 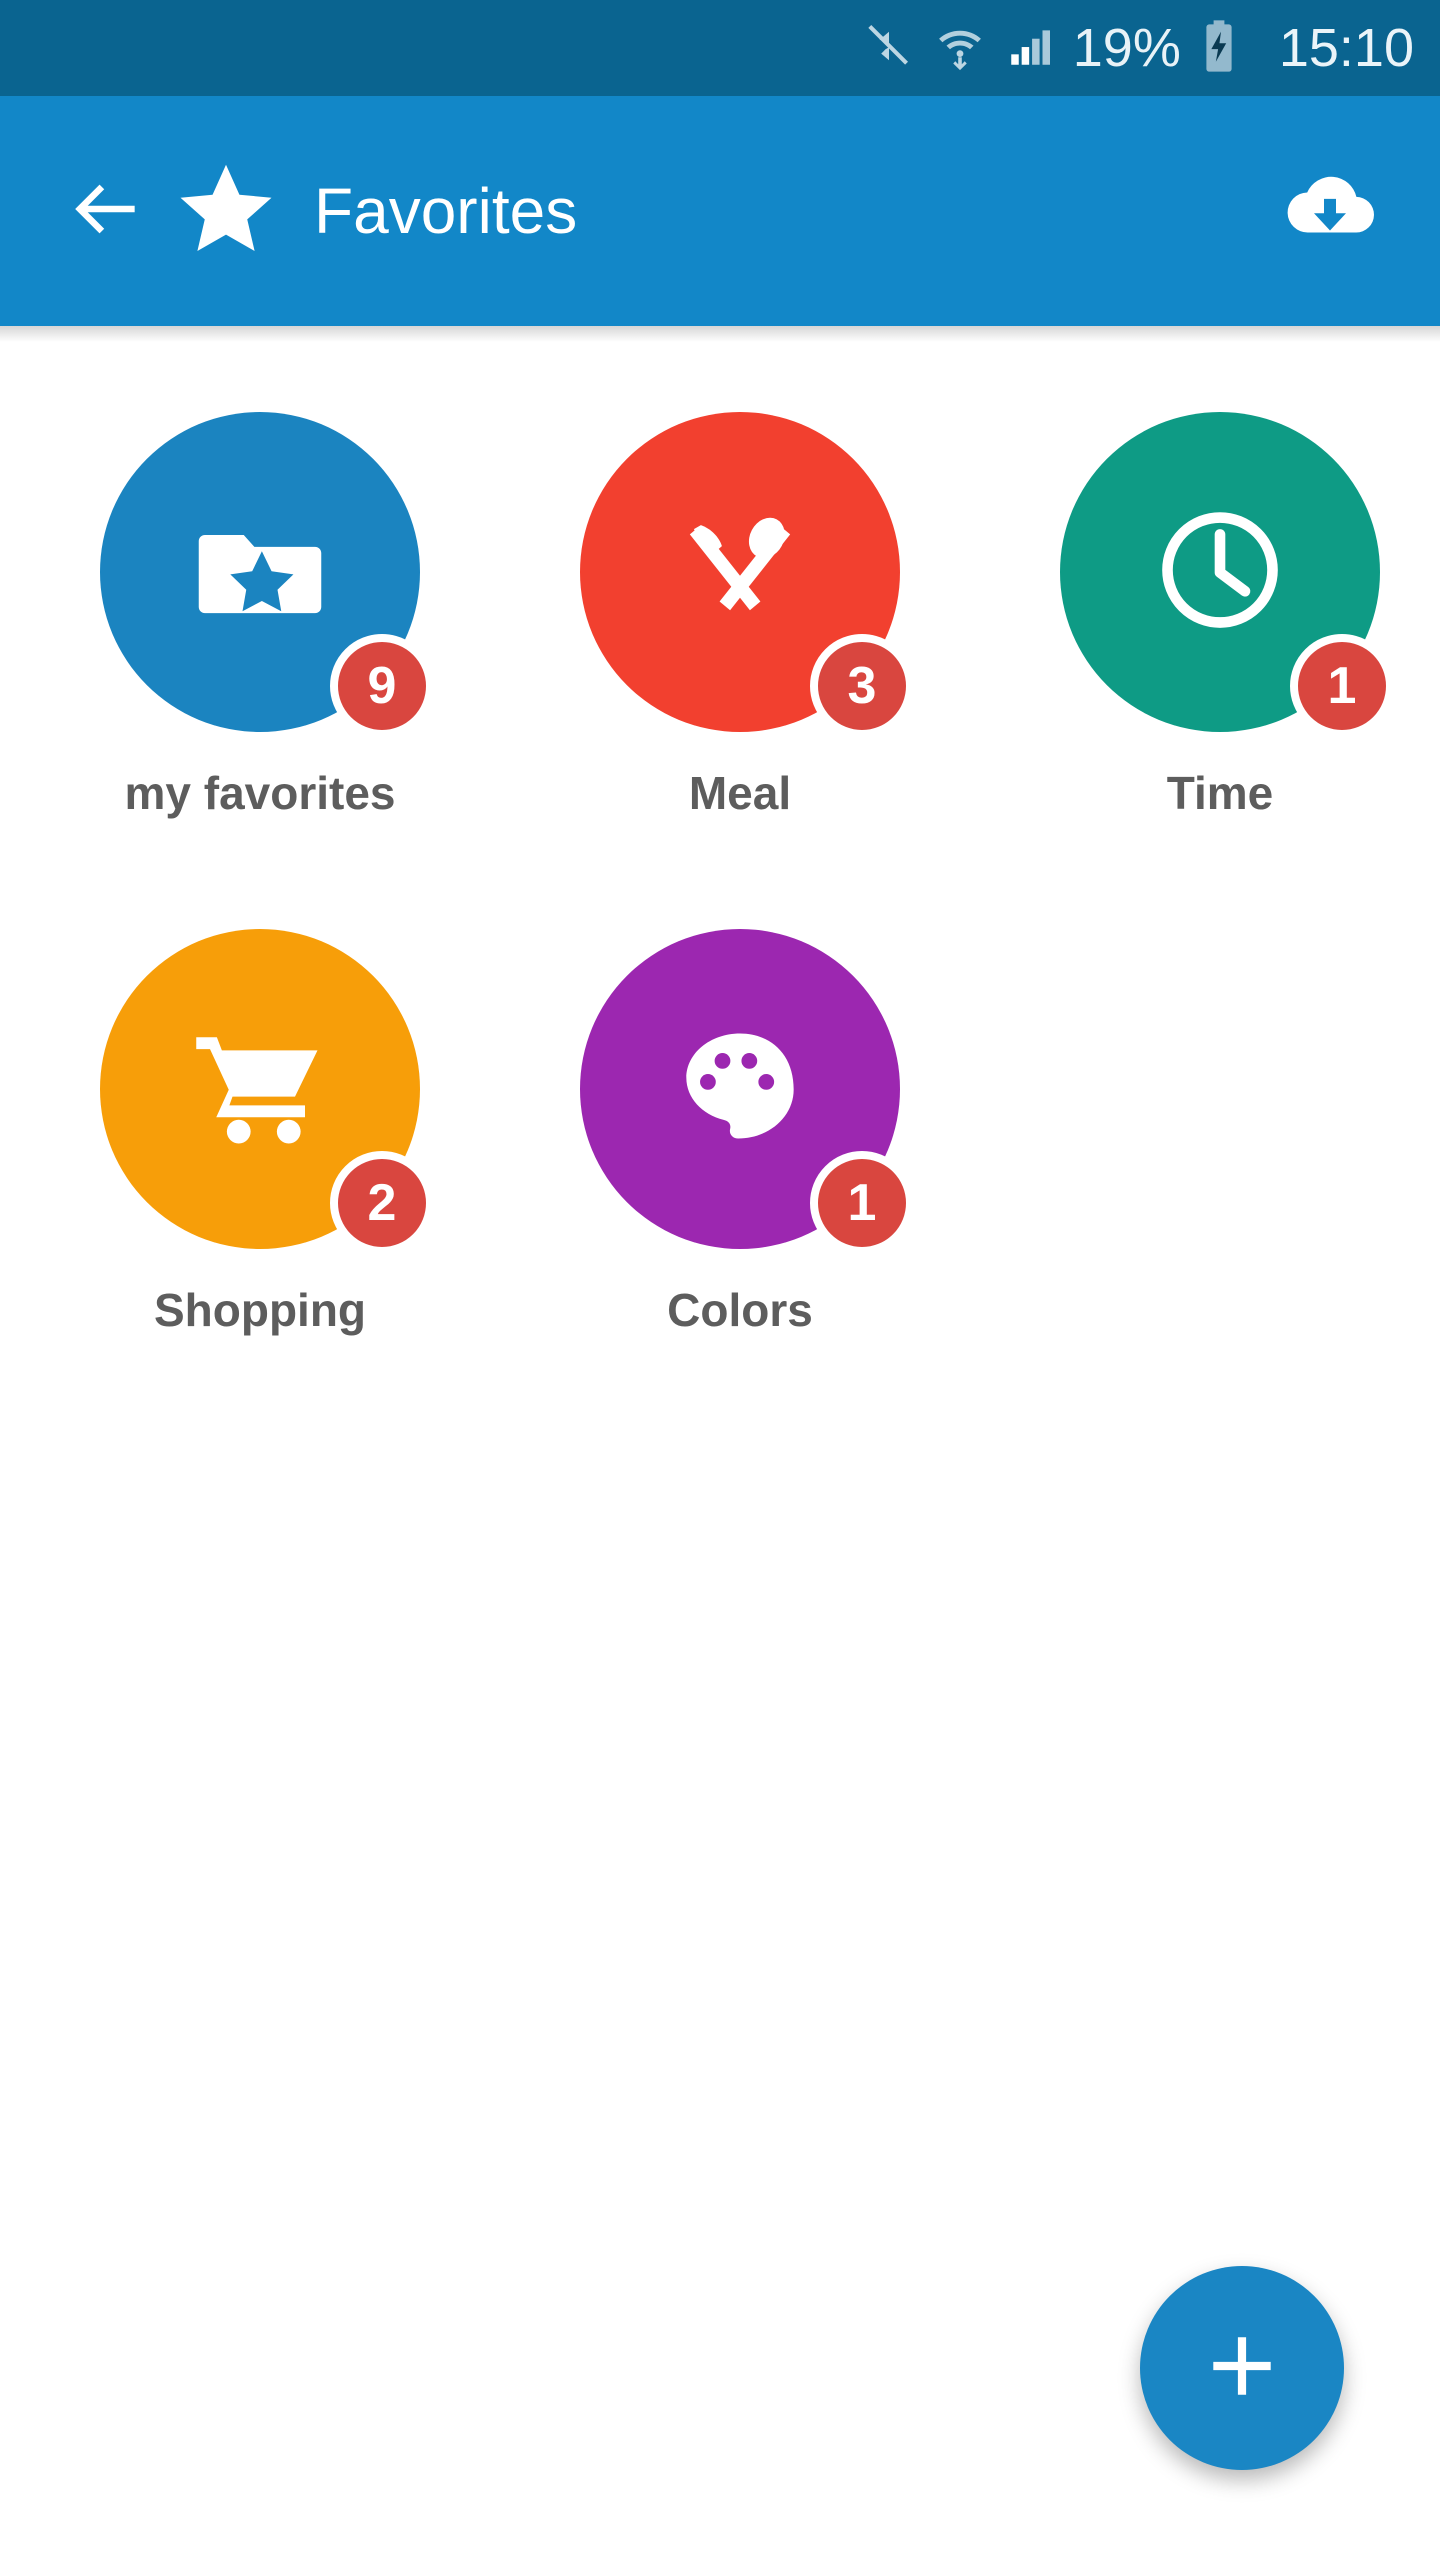 I want to click on battery-percent-label: 19%, so click(x=1126, y=48).